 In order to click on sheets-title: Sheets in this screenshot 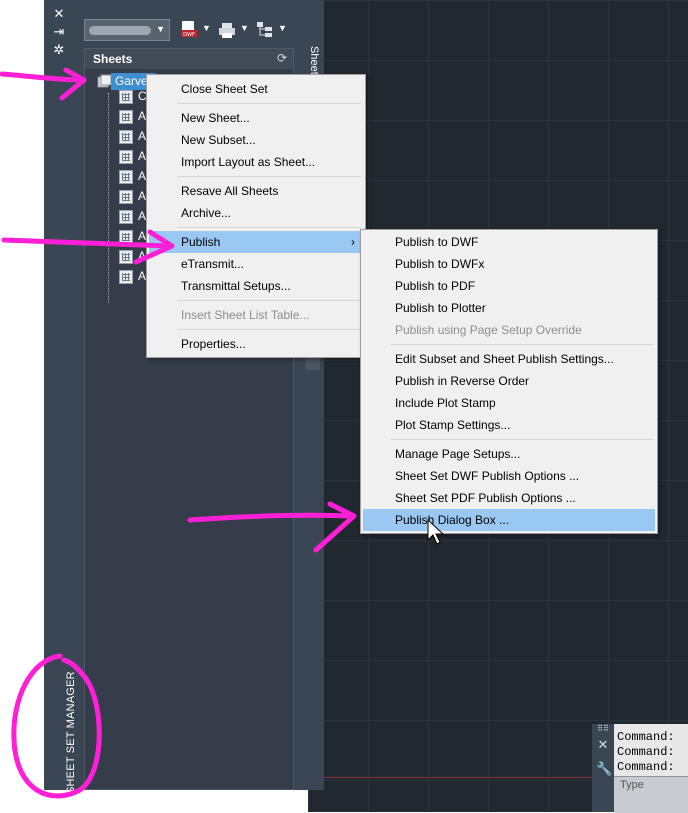, I will do `click(113, 59)`.